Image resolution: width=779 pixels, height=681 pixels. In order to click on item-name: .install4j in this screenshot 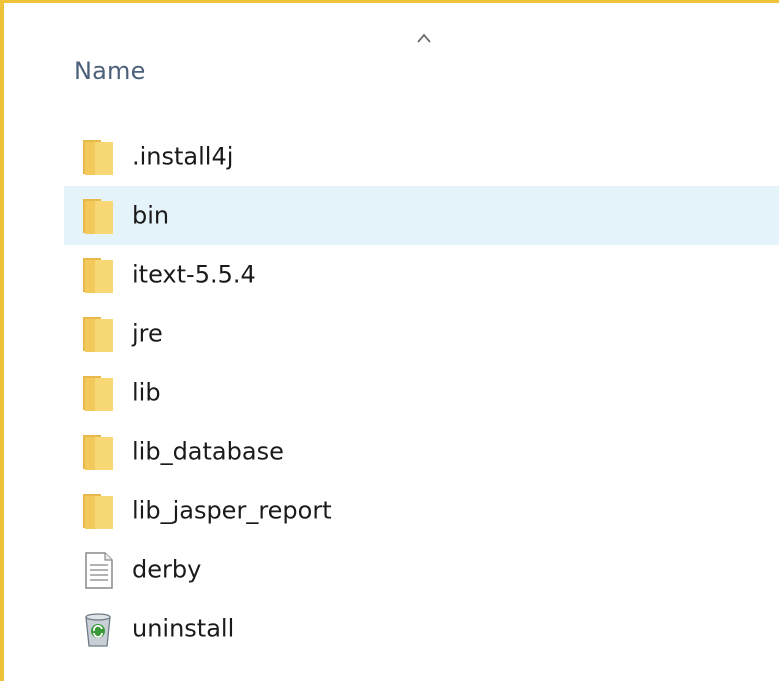, I will do `click(183, 155)`.